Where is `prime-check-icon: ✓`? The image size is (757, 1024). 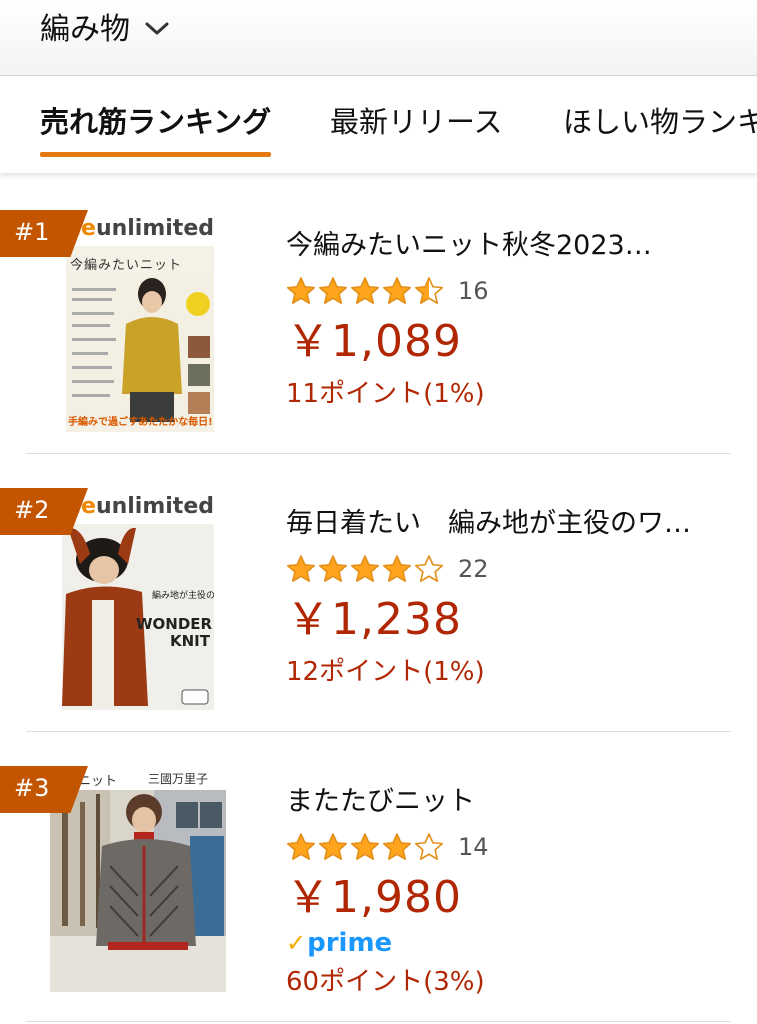 prime-check-icon: ✓ is located at coordinates (296, 943).